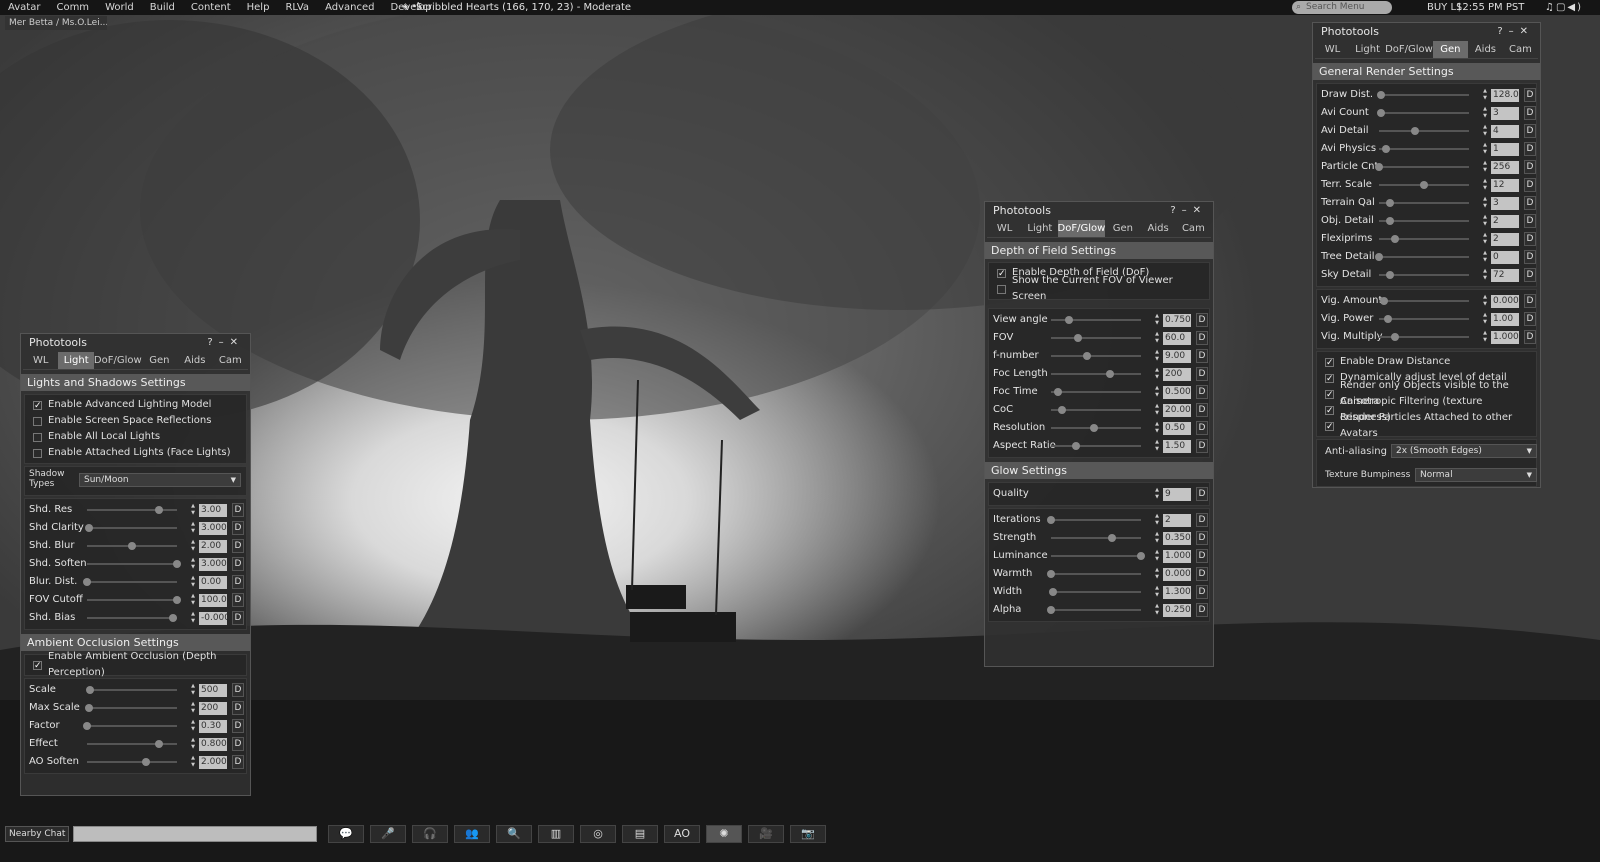 The width and height of the screenshot is (1600, 862). Describe the element at coordinates (213, 528) in the screenshot. I see `value-field: 3.000` at that location.